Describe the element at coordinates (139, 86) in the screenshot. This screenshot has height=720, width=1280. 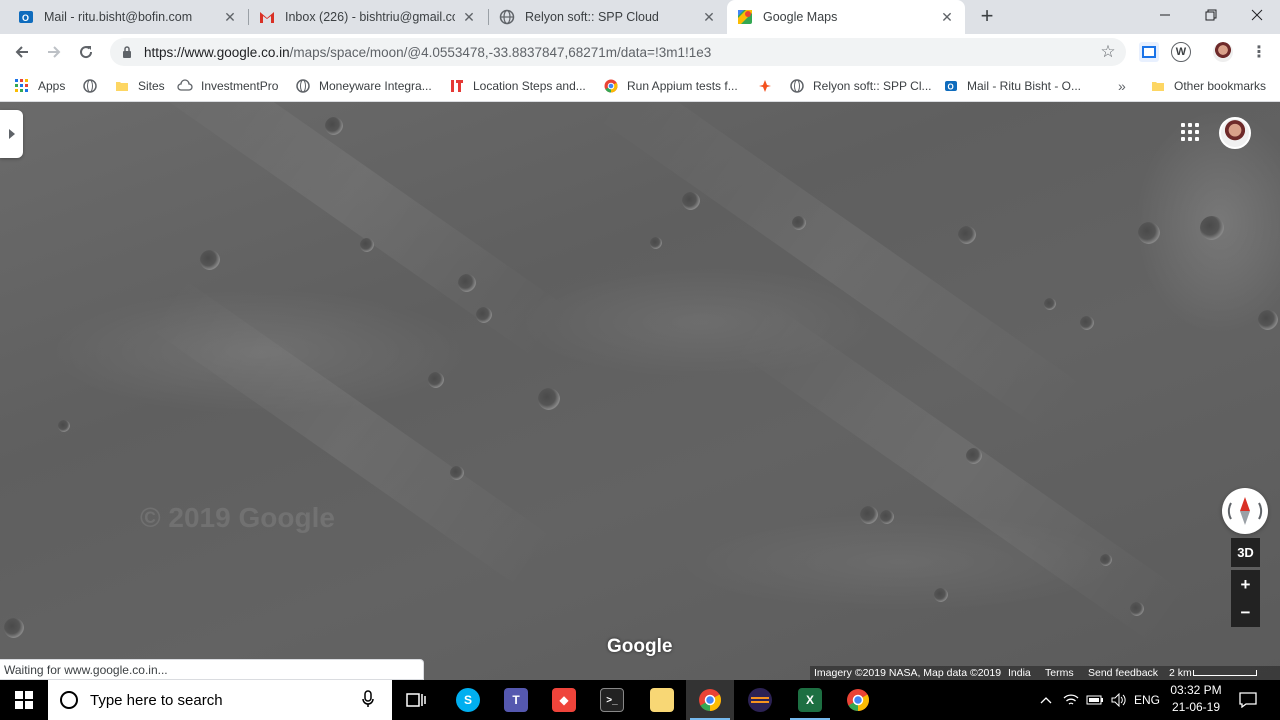
I see `bookmark-sites: Sites` at that location.